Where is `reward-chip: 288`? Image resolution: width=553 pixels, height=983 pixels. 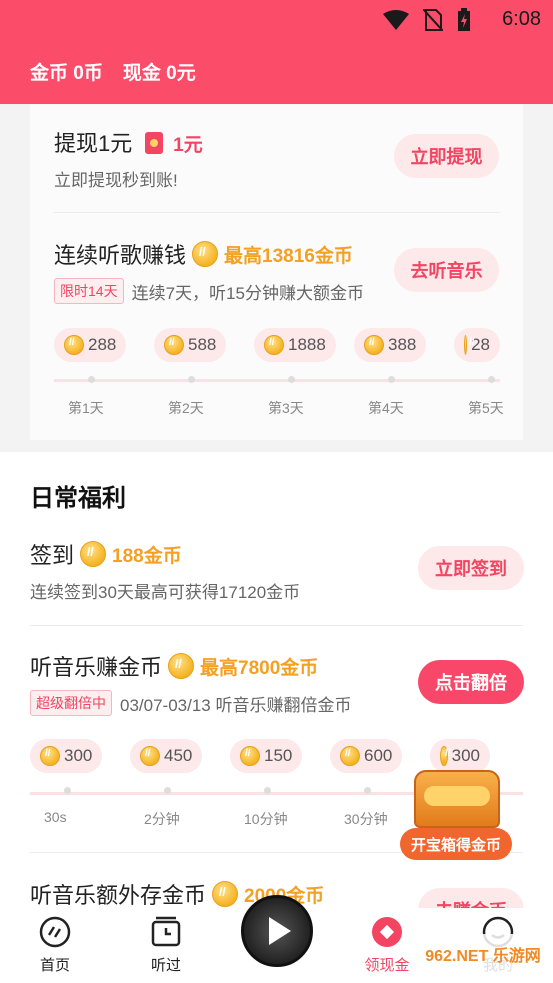 reward-chip: 288 is located at coordinates (90, 345).